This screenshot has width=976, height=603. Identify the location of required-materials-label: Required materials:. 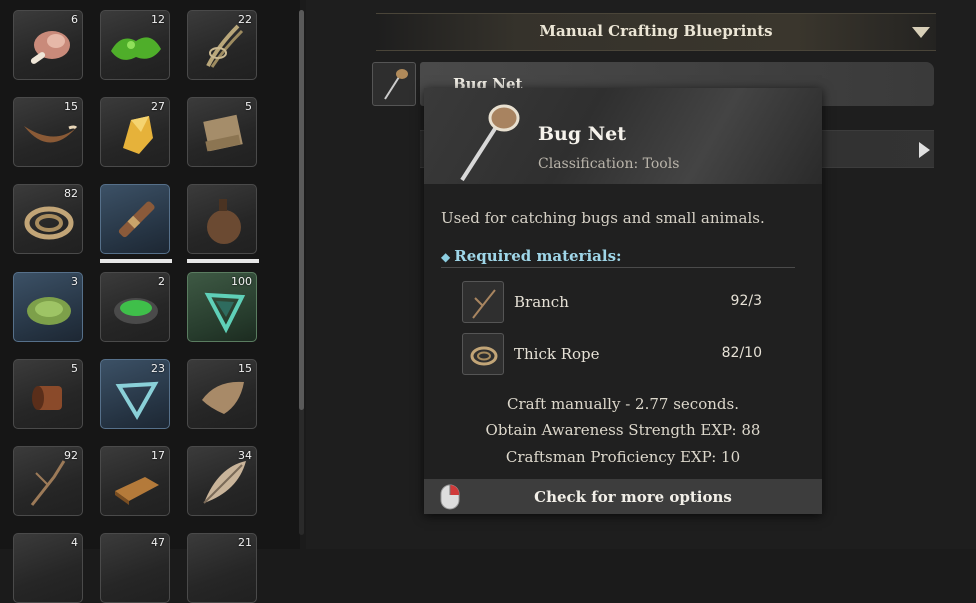
(538, 256).